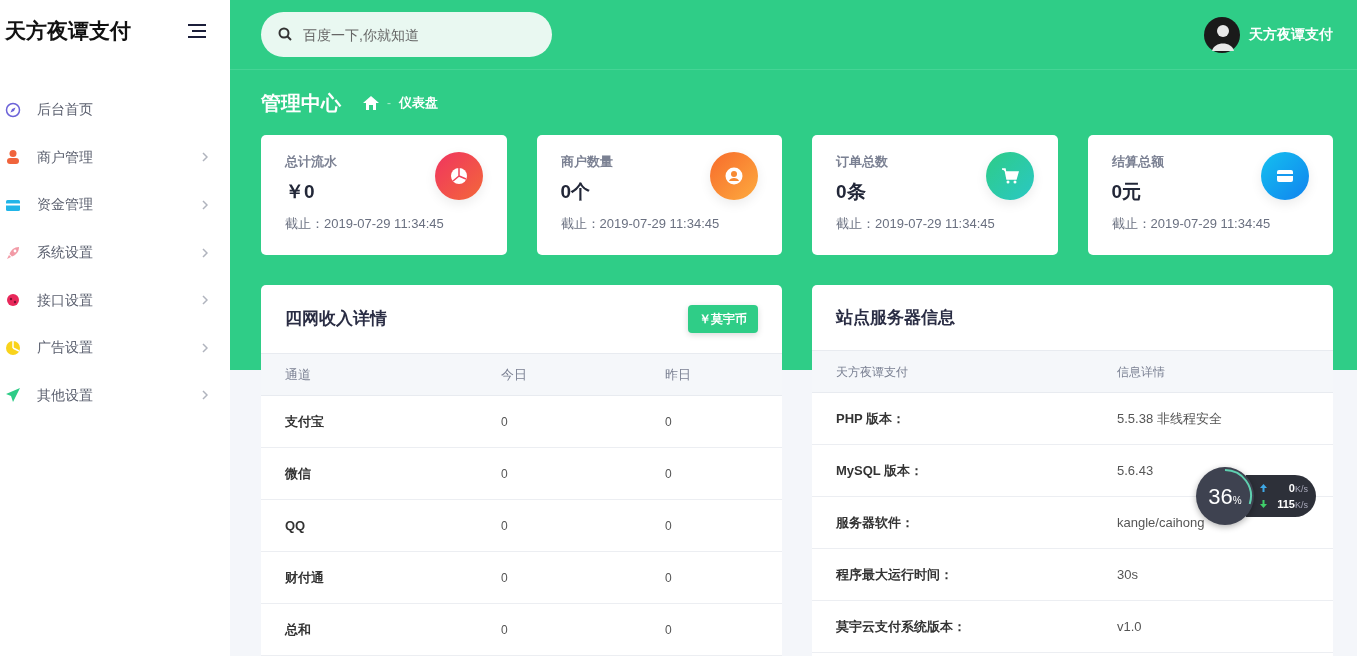 The height and width of the screenshot is (656, 1357). I want to click on stat-value: 0条, so click(851, 191).